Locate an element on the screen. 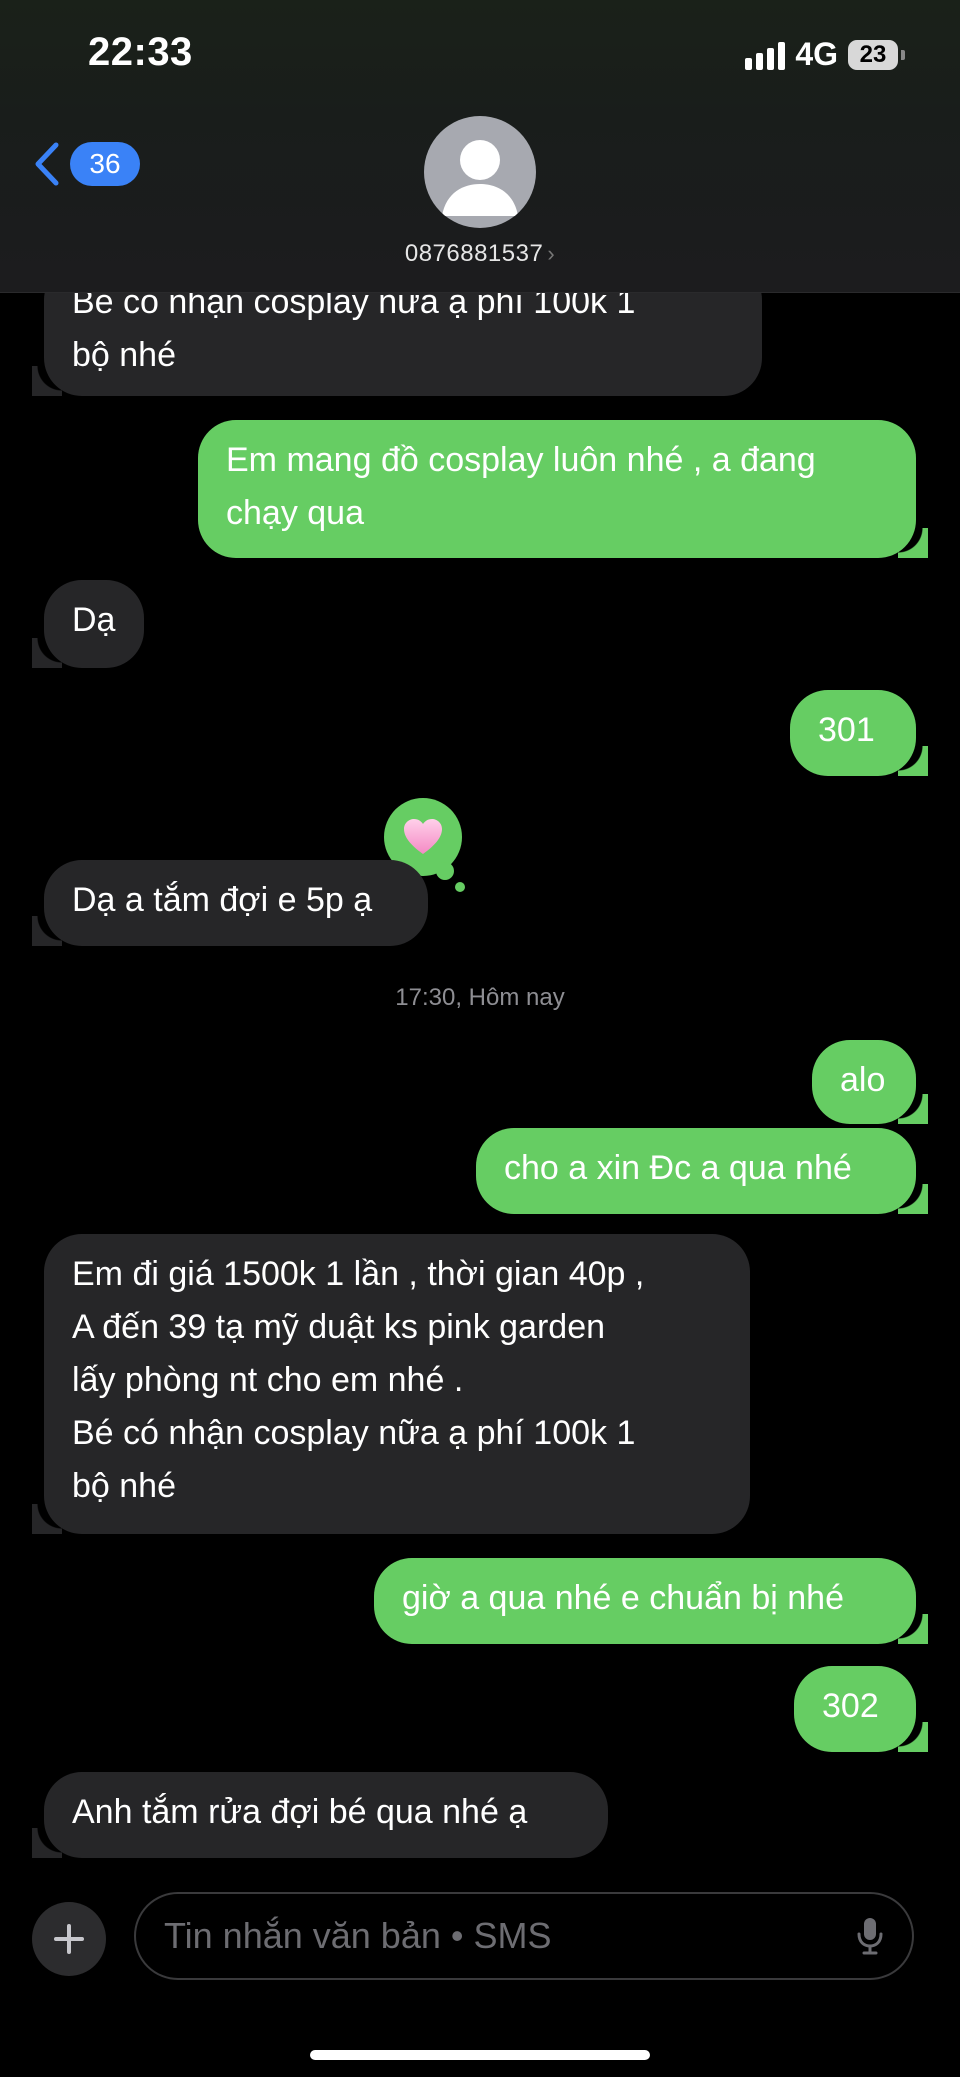 The image size is (960, 2077). microphone-icon is located at coordinates (870, 1936).